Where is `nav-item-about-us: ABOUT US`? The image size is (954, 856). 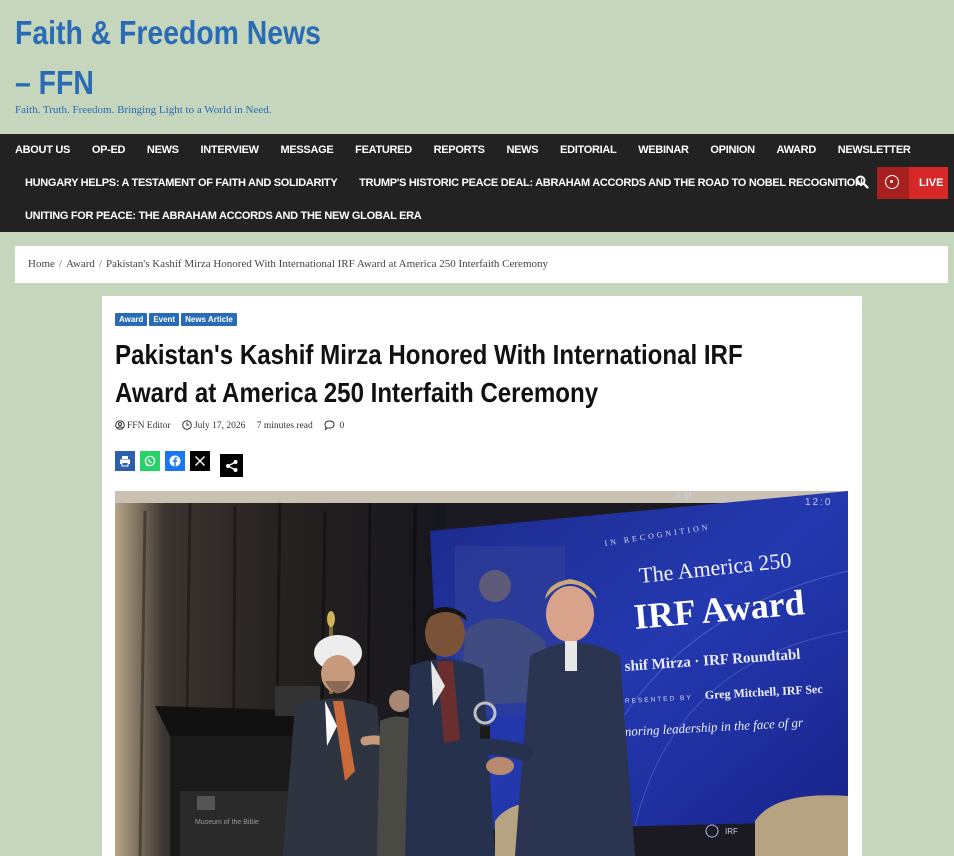 nav-item-about-us: ABOUT US is located at coordinates (42, 150).